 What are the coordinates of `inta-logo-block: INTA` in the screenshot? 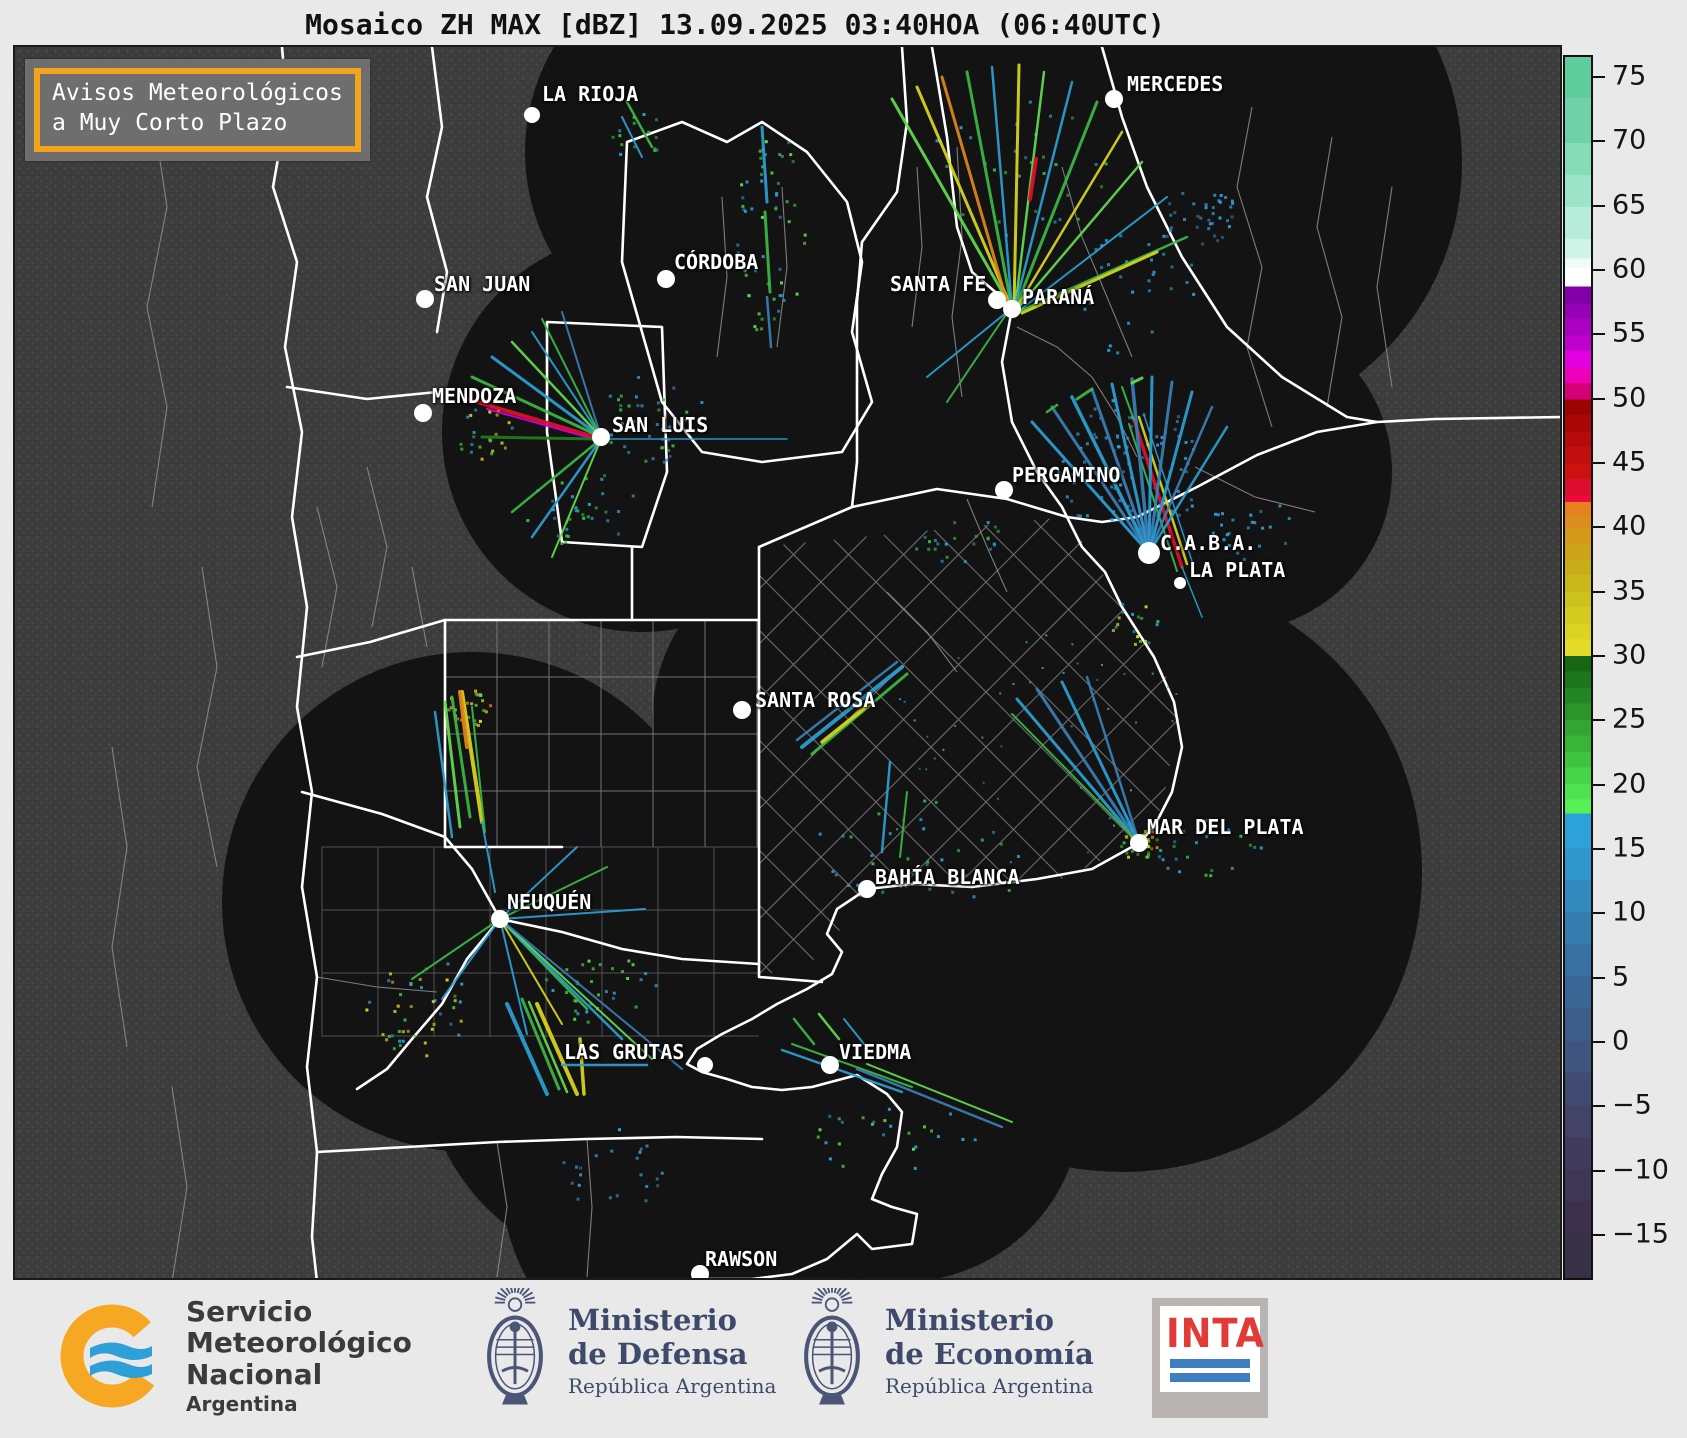 It's located at (1210, 1358).